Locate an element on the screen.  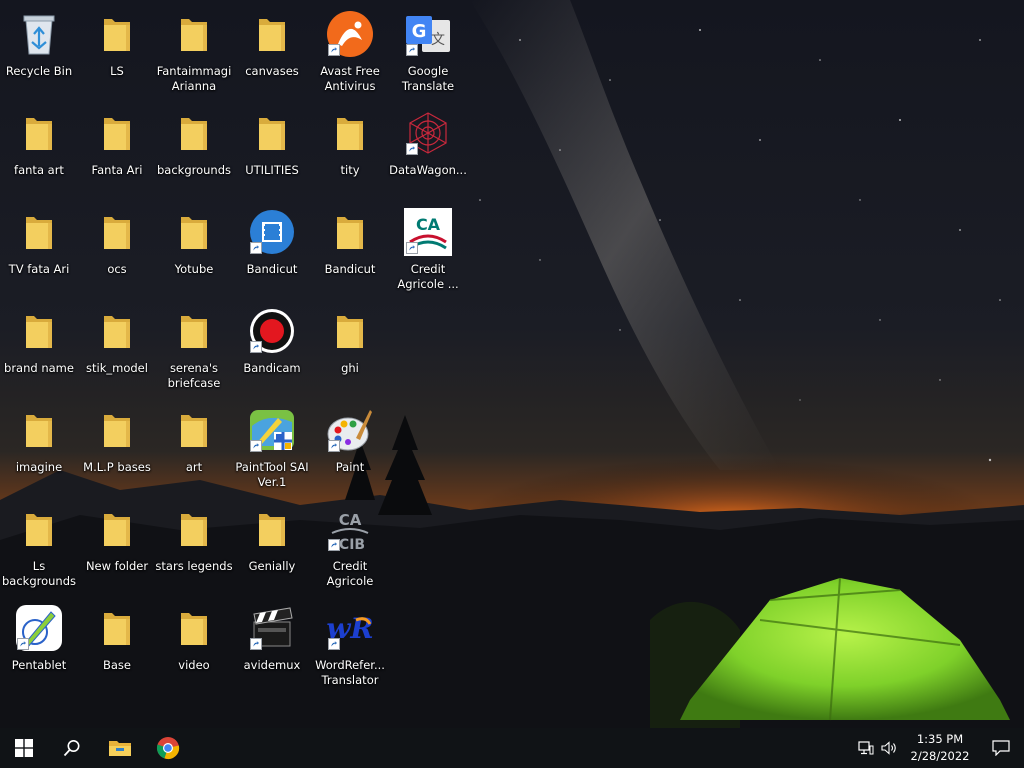
desktop-icon-ghi: ghi is located at coordinates (350, 349).